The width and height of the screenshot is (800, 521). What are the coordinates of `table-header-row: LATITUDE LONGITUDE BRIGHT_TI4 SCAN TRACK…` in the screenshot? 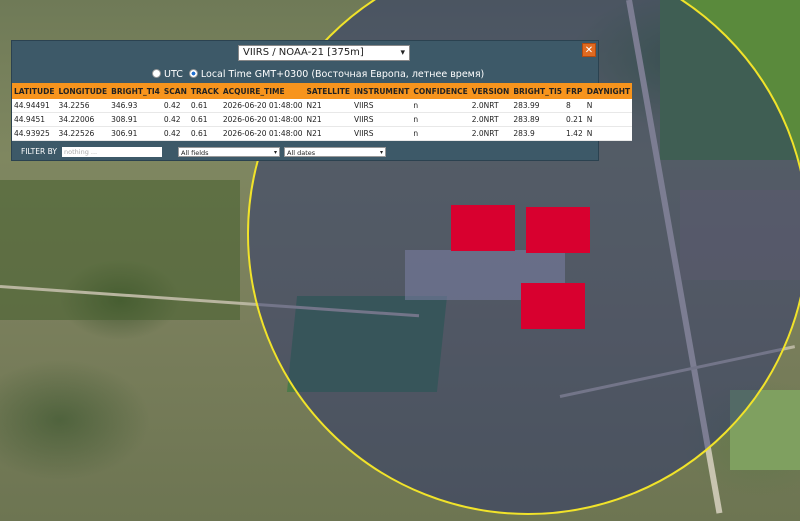 It's located at (322, 91).